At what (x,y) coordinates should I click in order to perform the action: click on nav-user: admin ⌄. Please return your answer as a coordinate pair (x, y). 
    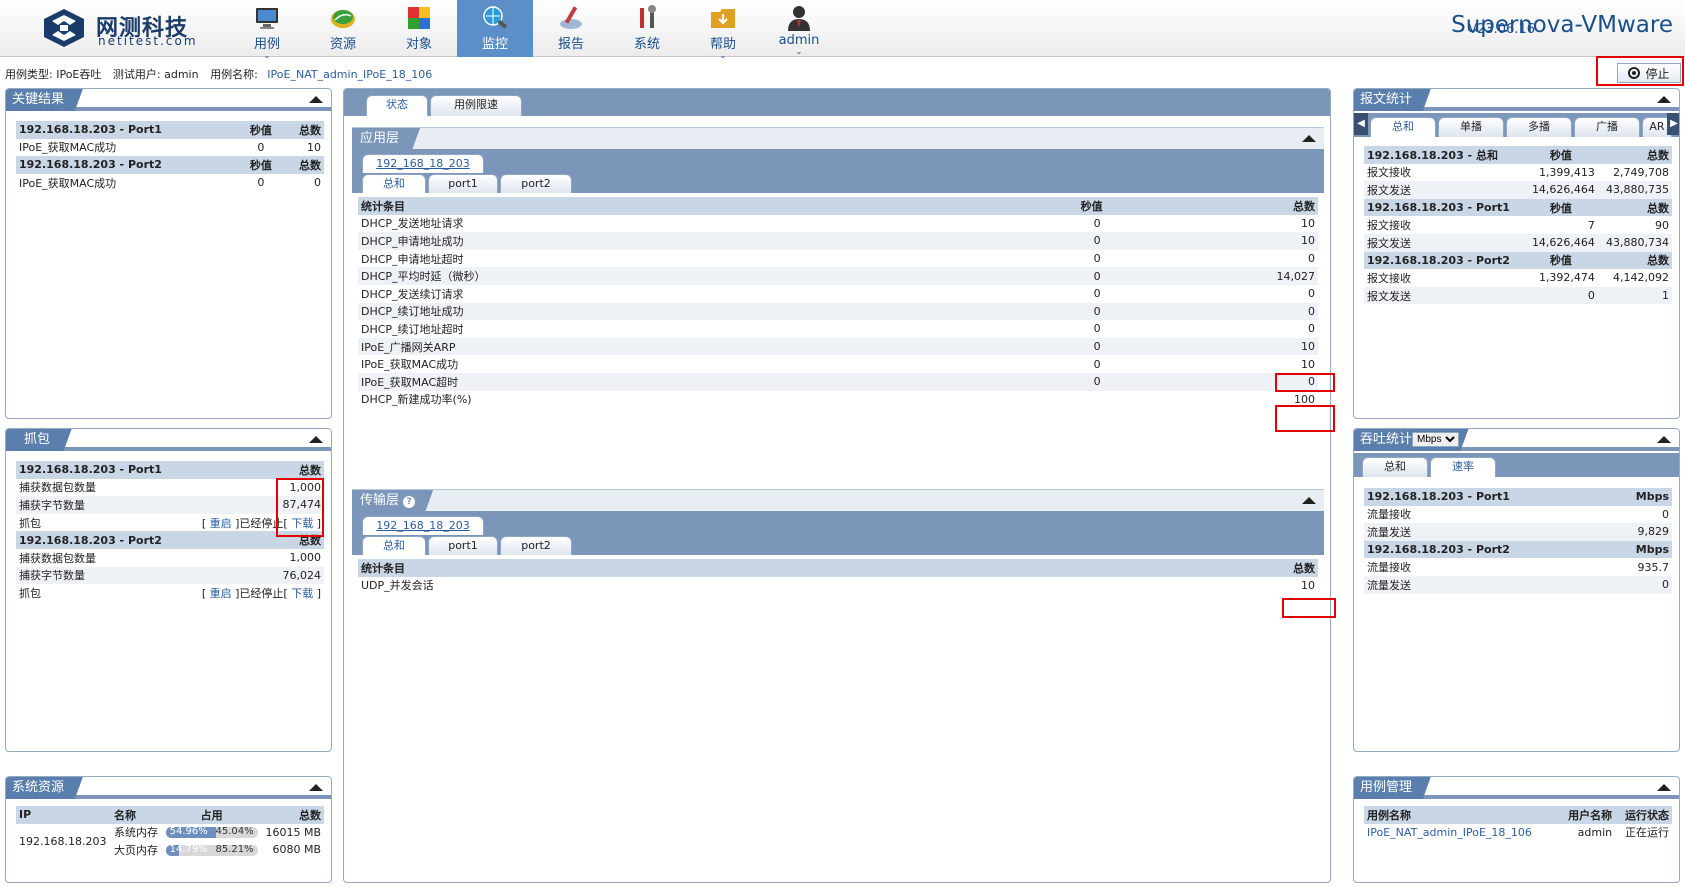
    Looking at the image, I should click on (799, 28).